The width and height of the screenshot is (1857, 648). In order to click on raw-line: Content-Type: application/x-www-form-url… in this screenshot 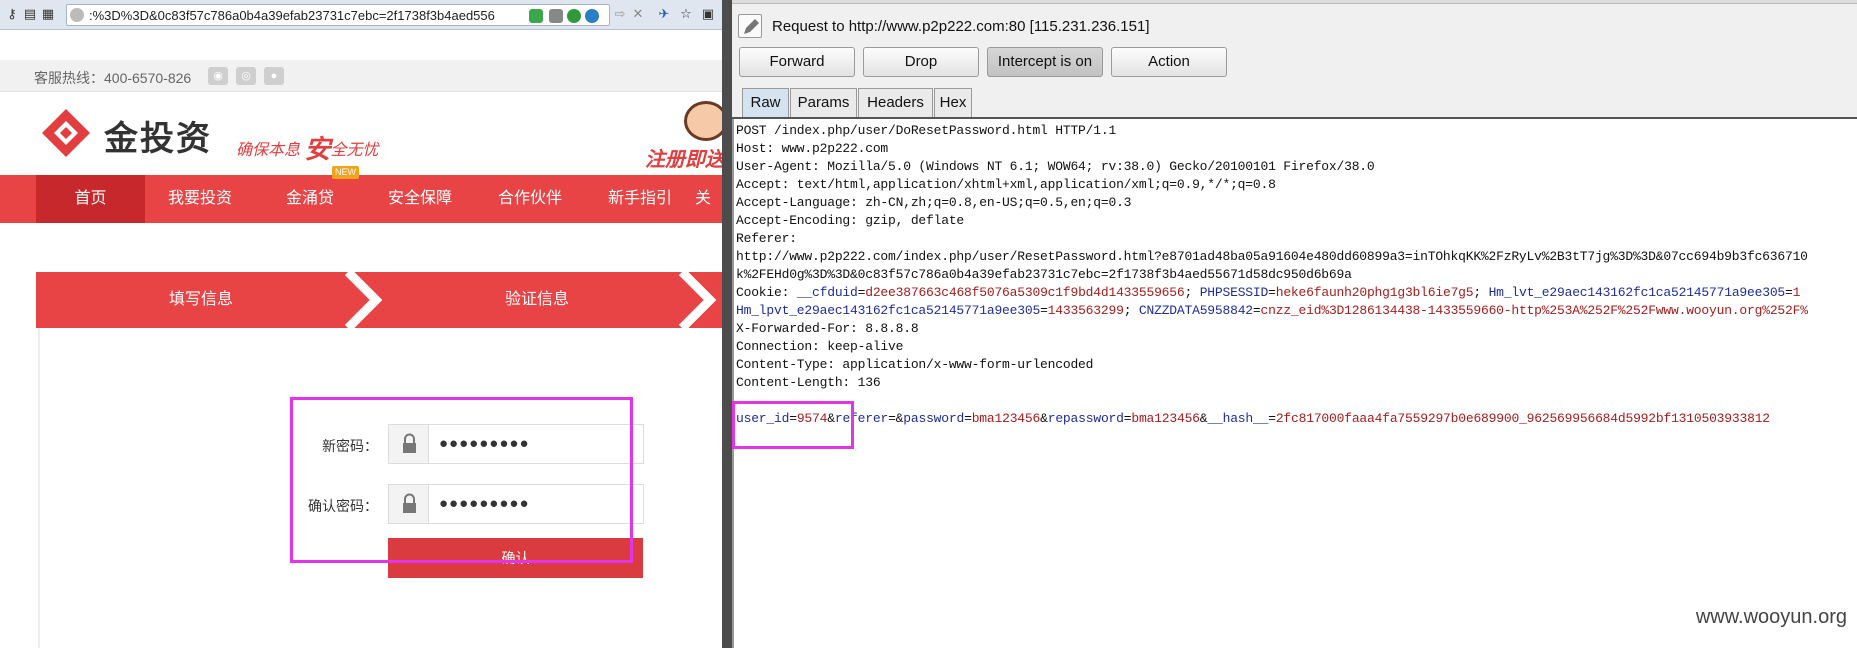, I will do `click(915, 364)`.